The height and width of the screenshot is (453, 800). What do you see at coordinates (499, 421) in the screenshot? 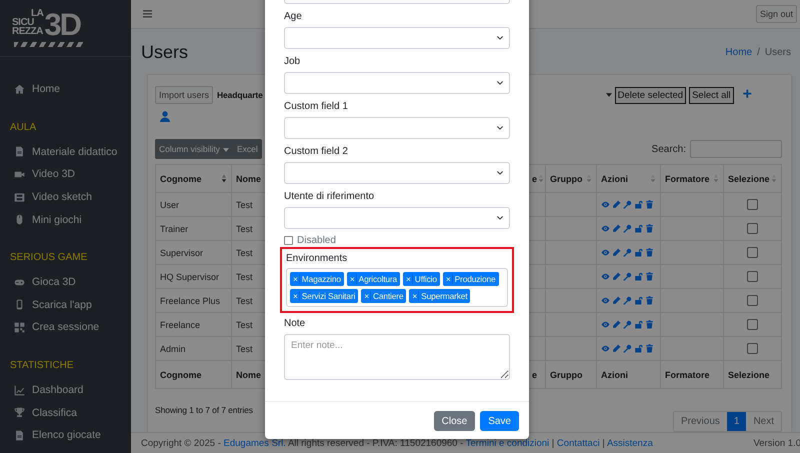
I see `save-button: Save` at bounding box center [499, 421].